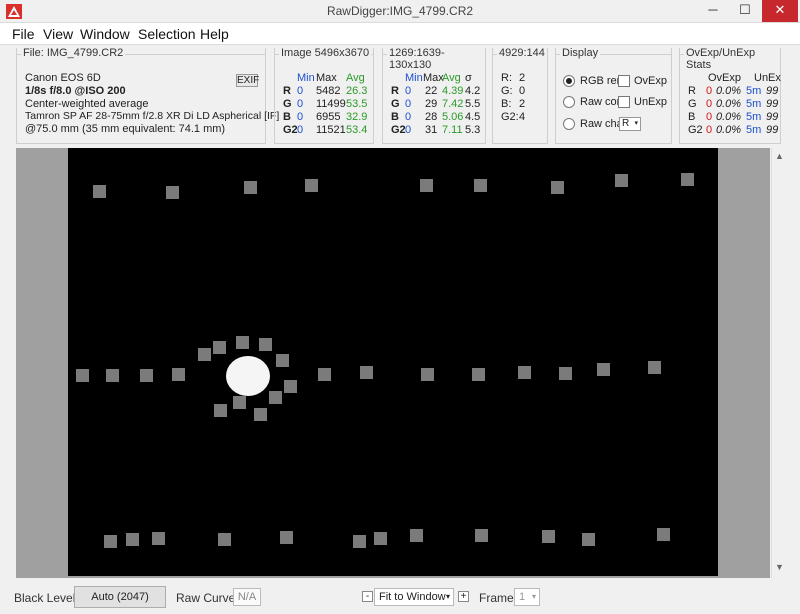 The height and width of the screenshot is (614, 800). I want to click on avg-value: 53.5, so click(357, 104).